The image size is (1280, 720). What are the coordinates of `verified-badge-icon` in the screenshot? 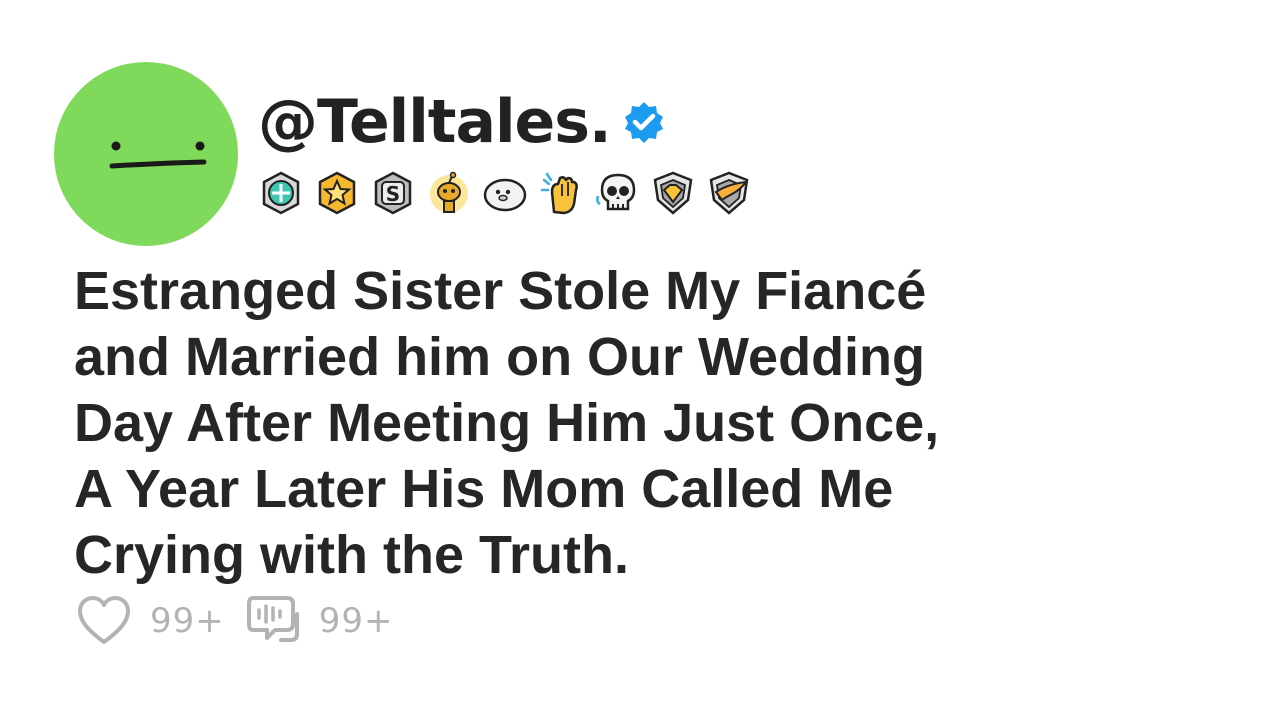 It's located at (644, 122).